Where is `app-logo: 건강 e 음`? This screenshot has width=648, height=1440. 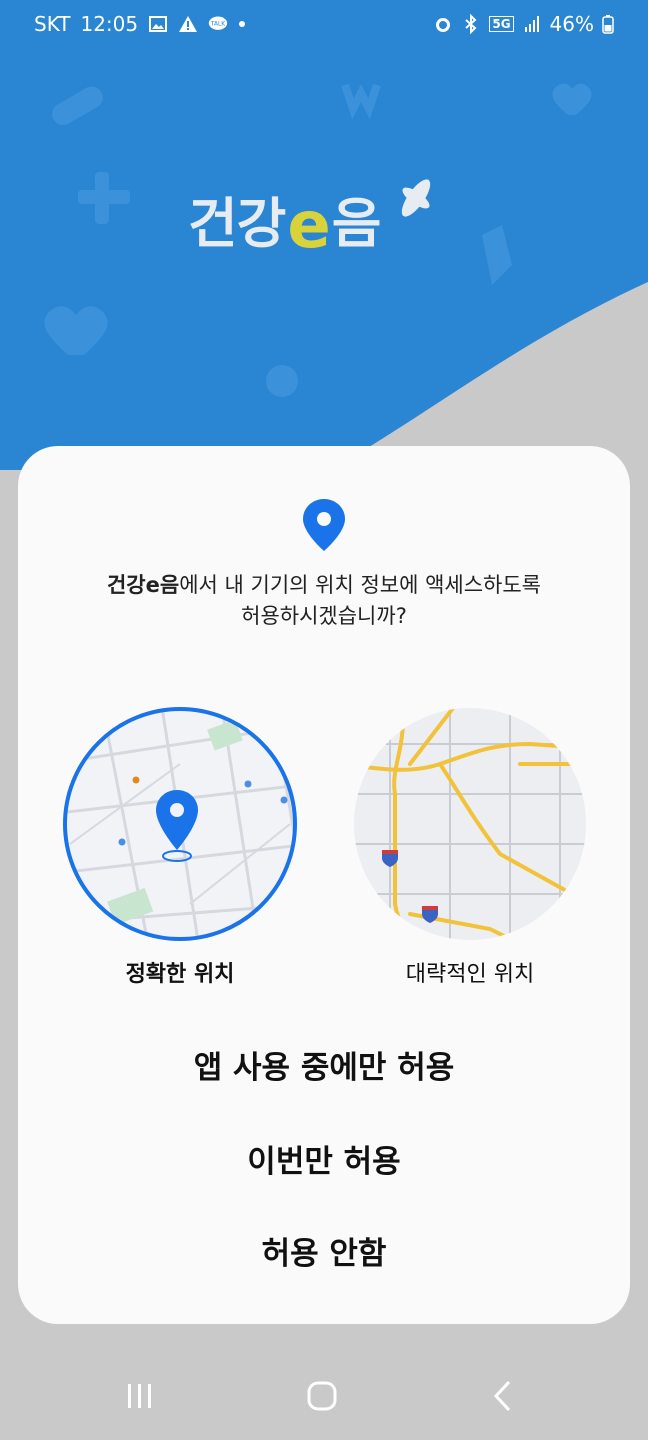
app-logo: 건강 e 음 is located at coordinates (322, 213).